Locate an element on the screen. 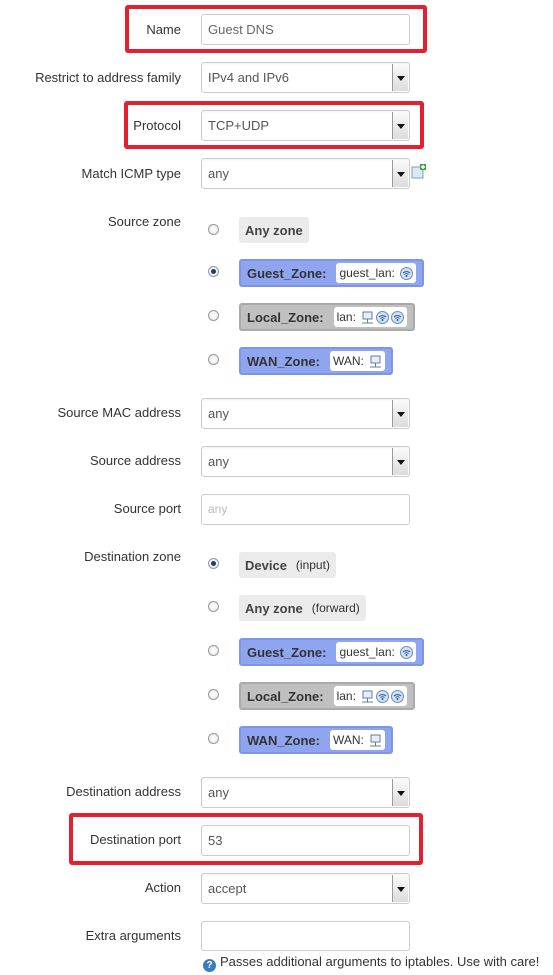  src-zone-guest: Guest_Zone: guest_lan: is located at coordinates (331, 273).